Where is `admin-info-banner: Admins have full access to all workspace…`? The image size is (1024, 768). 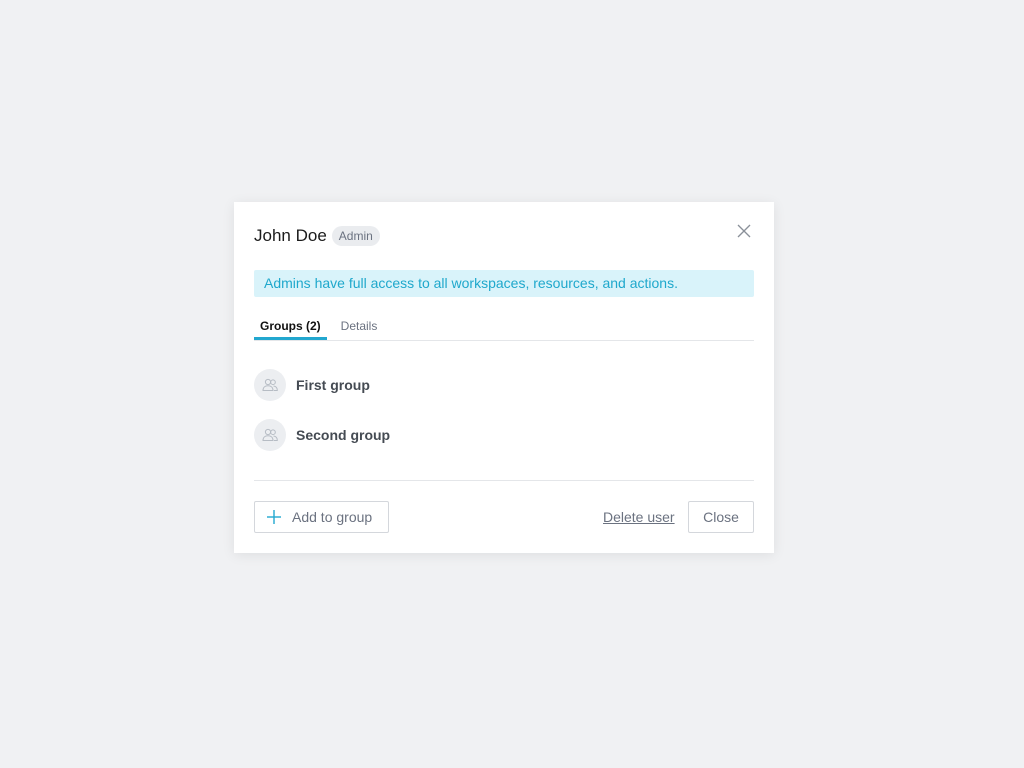 admin-info-banner: Admins have full access to all workspace… is located at coordinates (504, 283).